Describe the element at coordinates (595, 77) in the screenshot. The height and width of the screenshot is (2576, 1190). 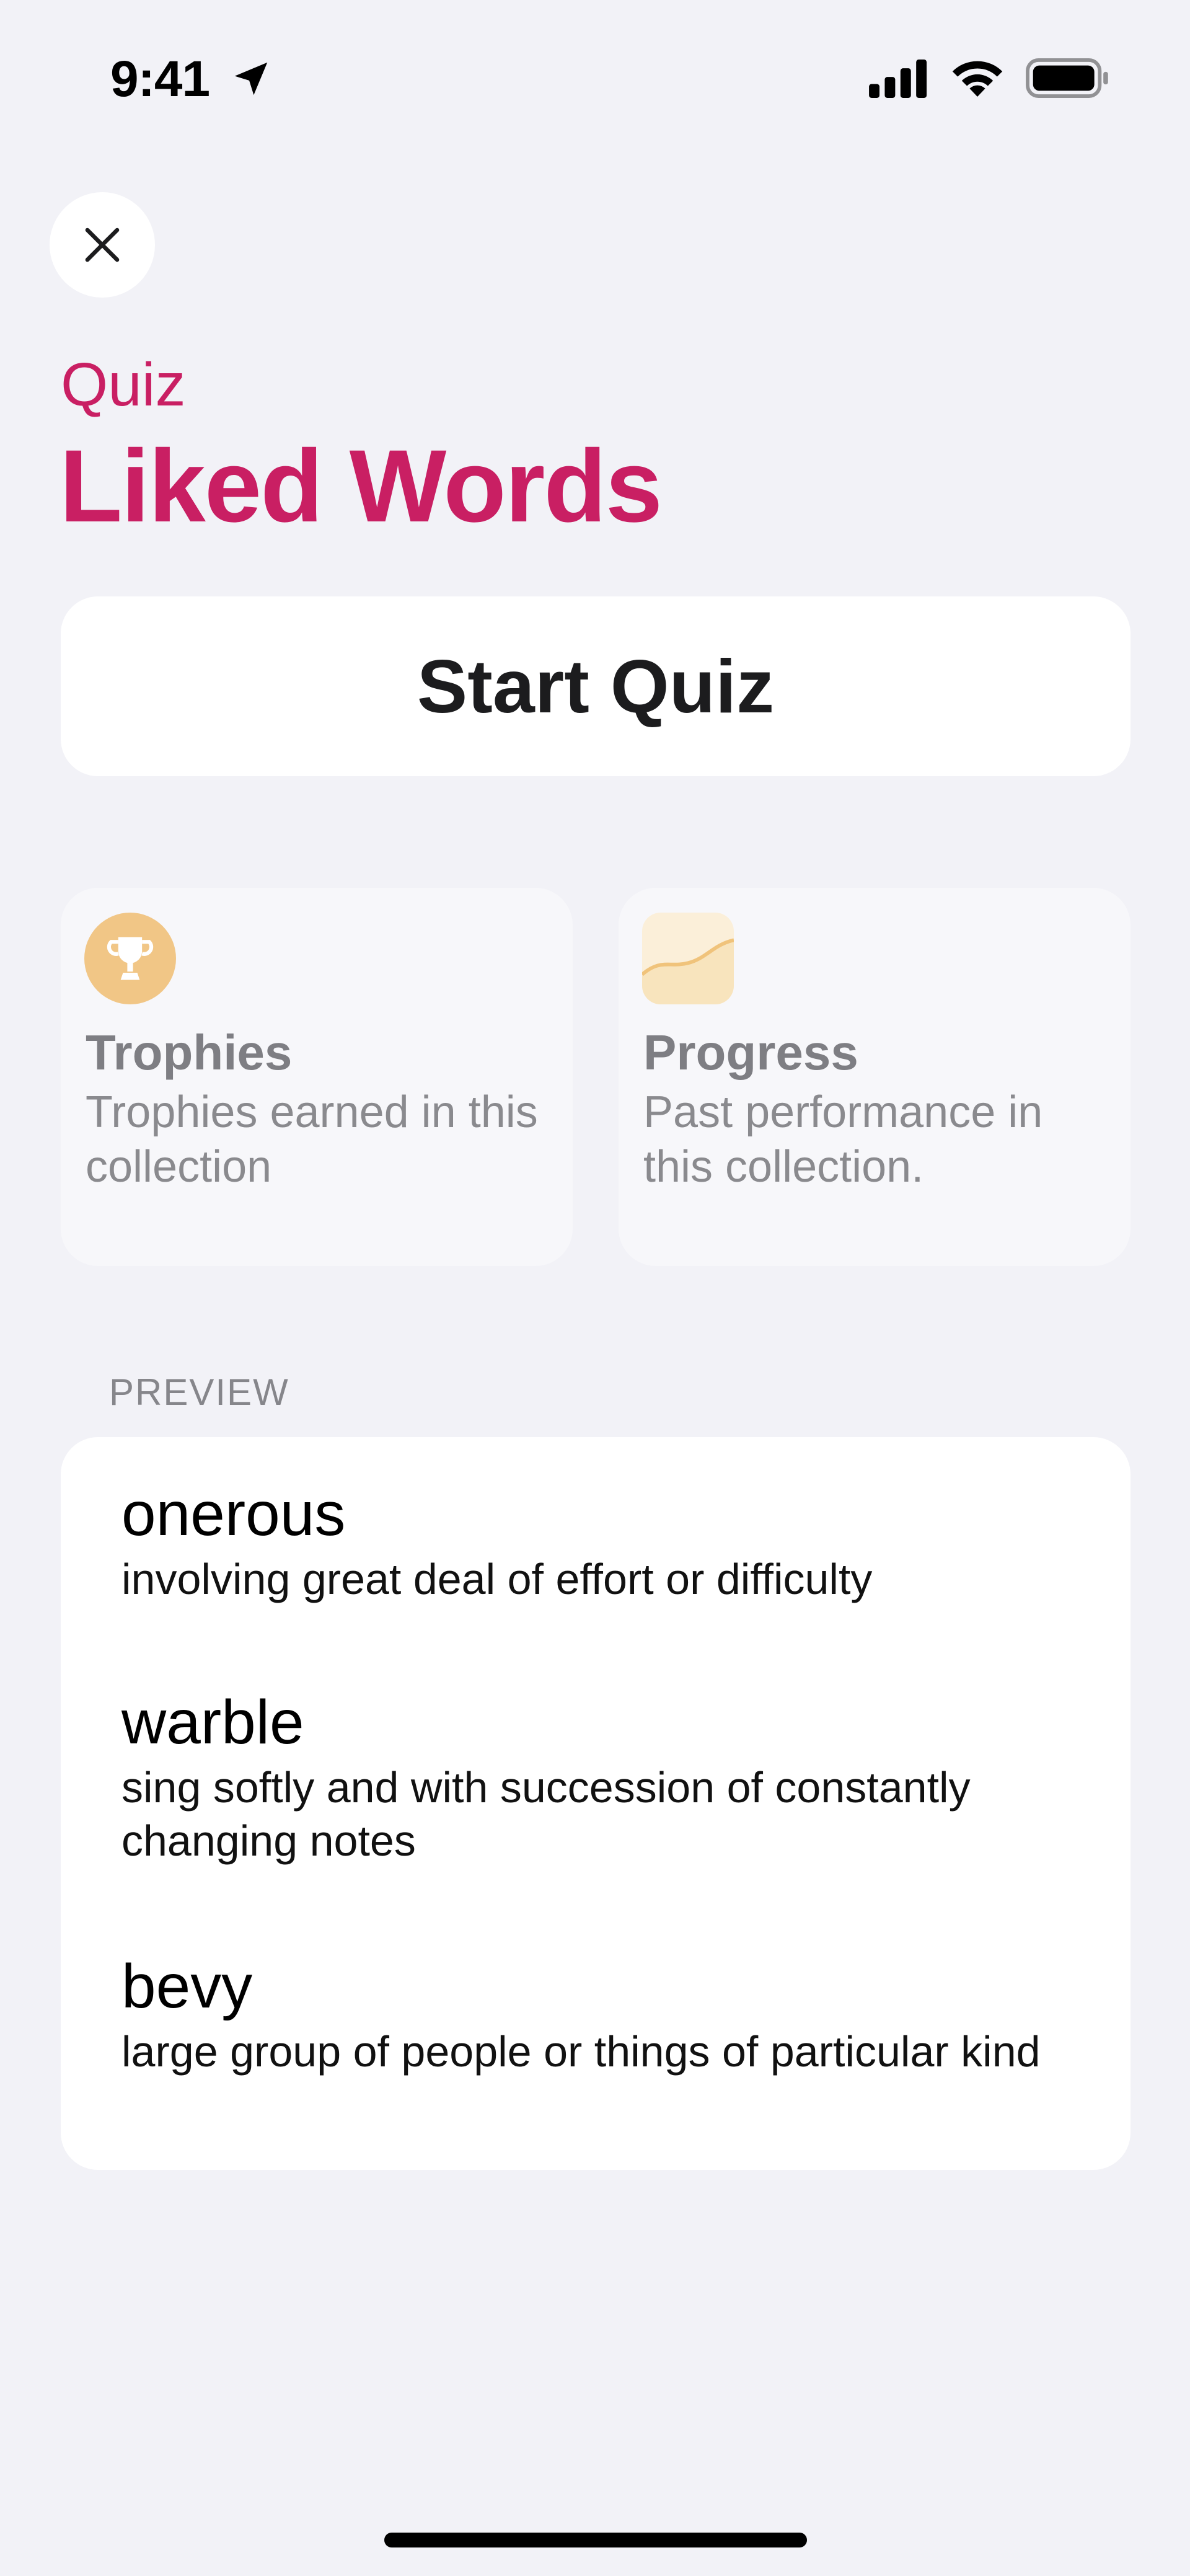
I see `status-bar: 9:41` at that location.